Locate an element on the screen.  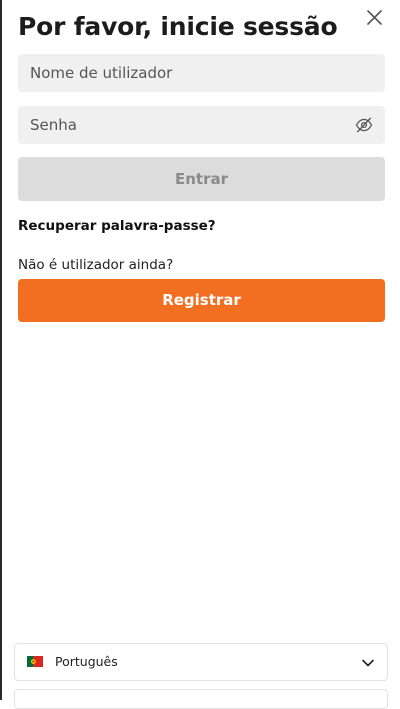
no-account-text: Não é utilizador ainda? is located at coordinates (96, 265).